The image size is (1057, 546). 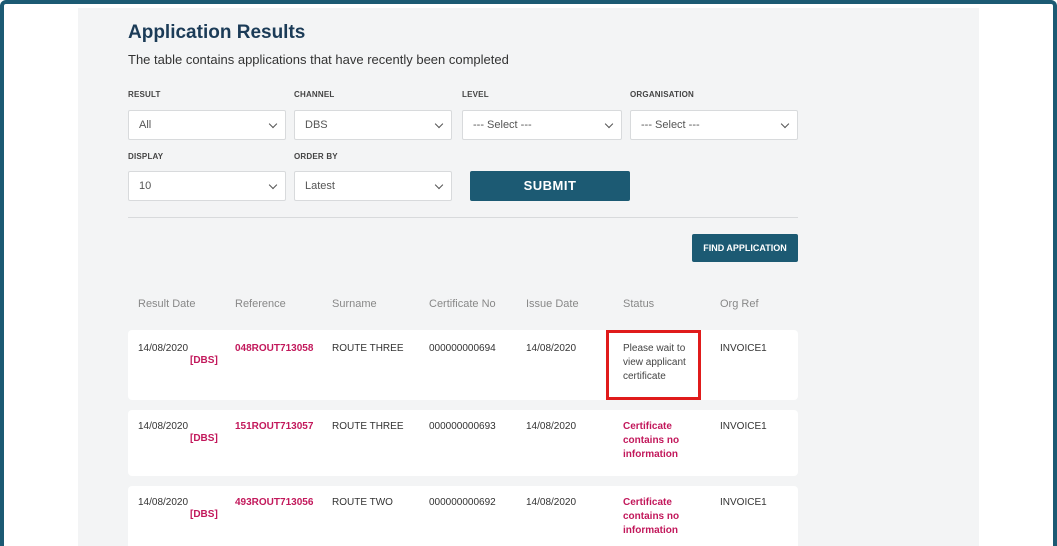 What do you see at coordinates (217, 32) in the screenshot?
I see `page-title: Application Results` at bounding box center [217, 32].